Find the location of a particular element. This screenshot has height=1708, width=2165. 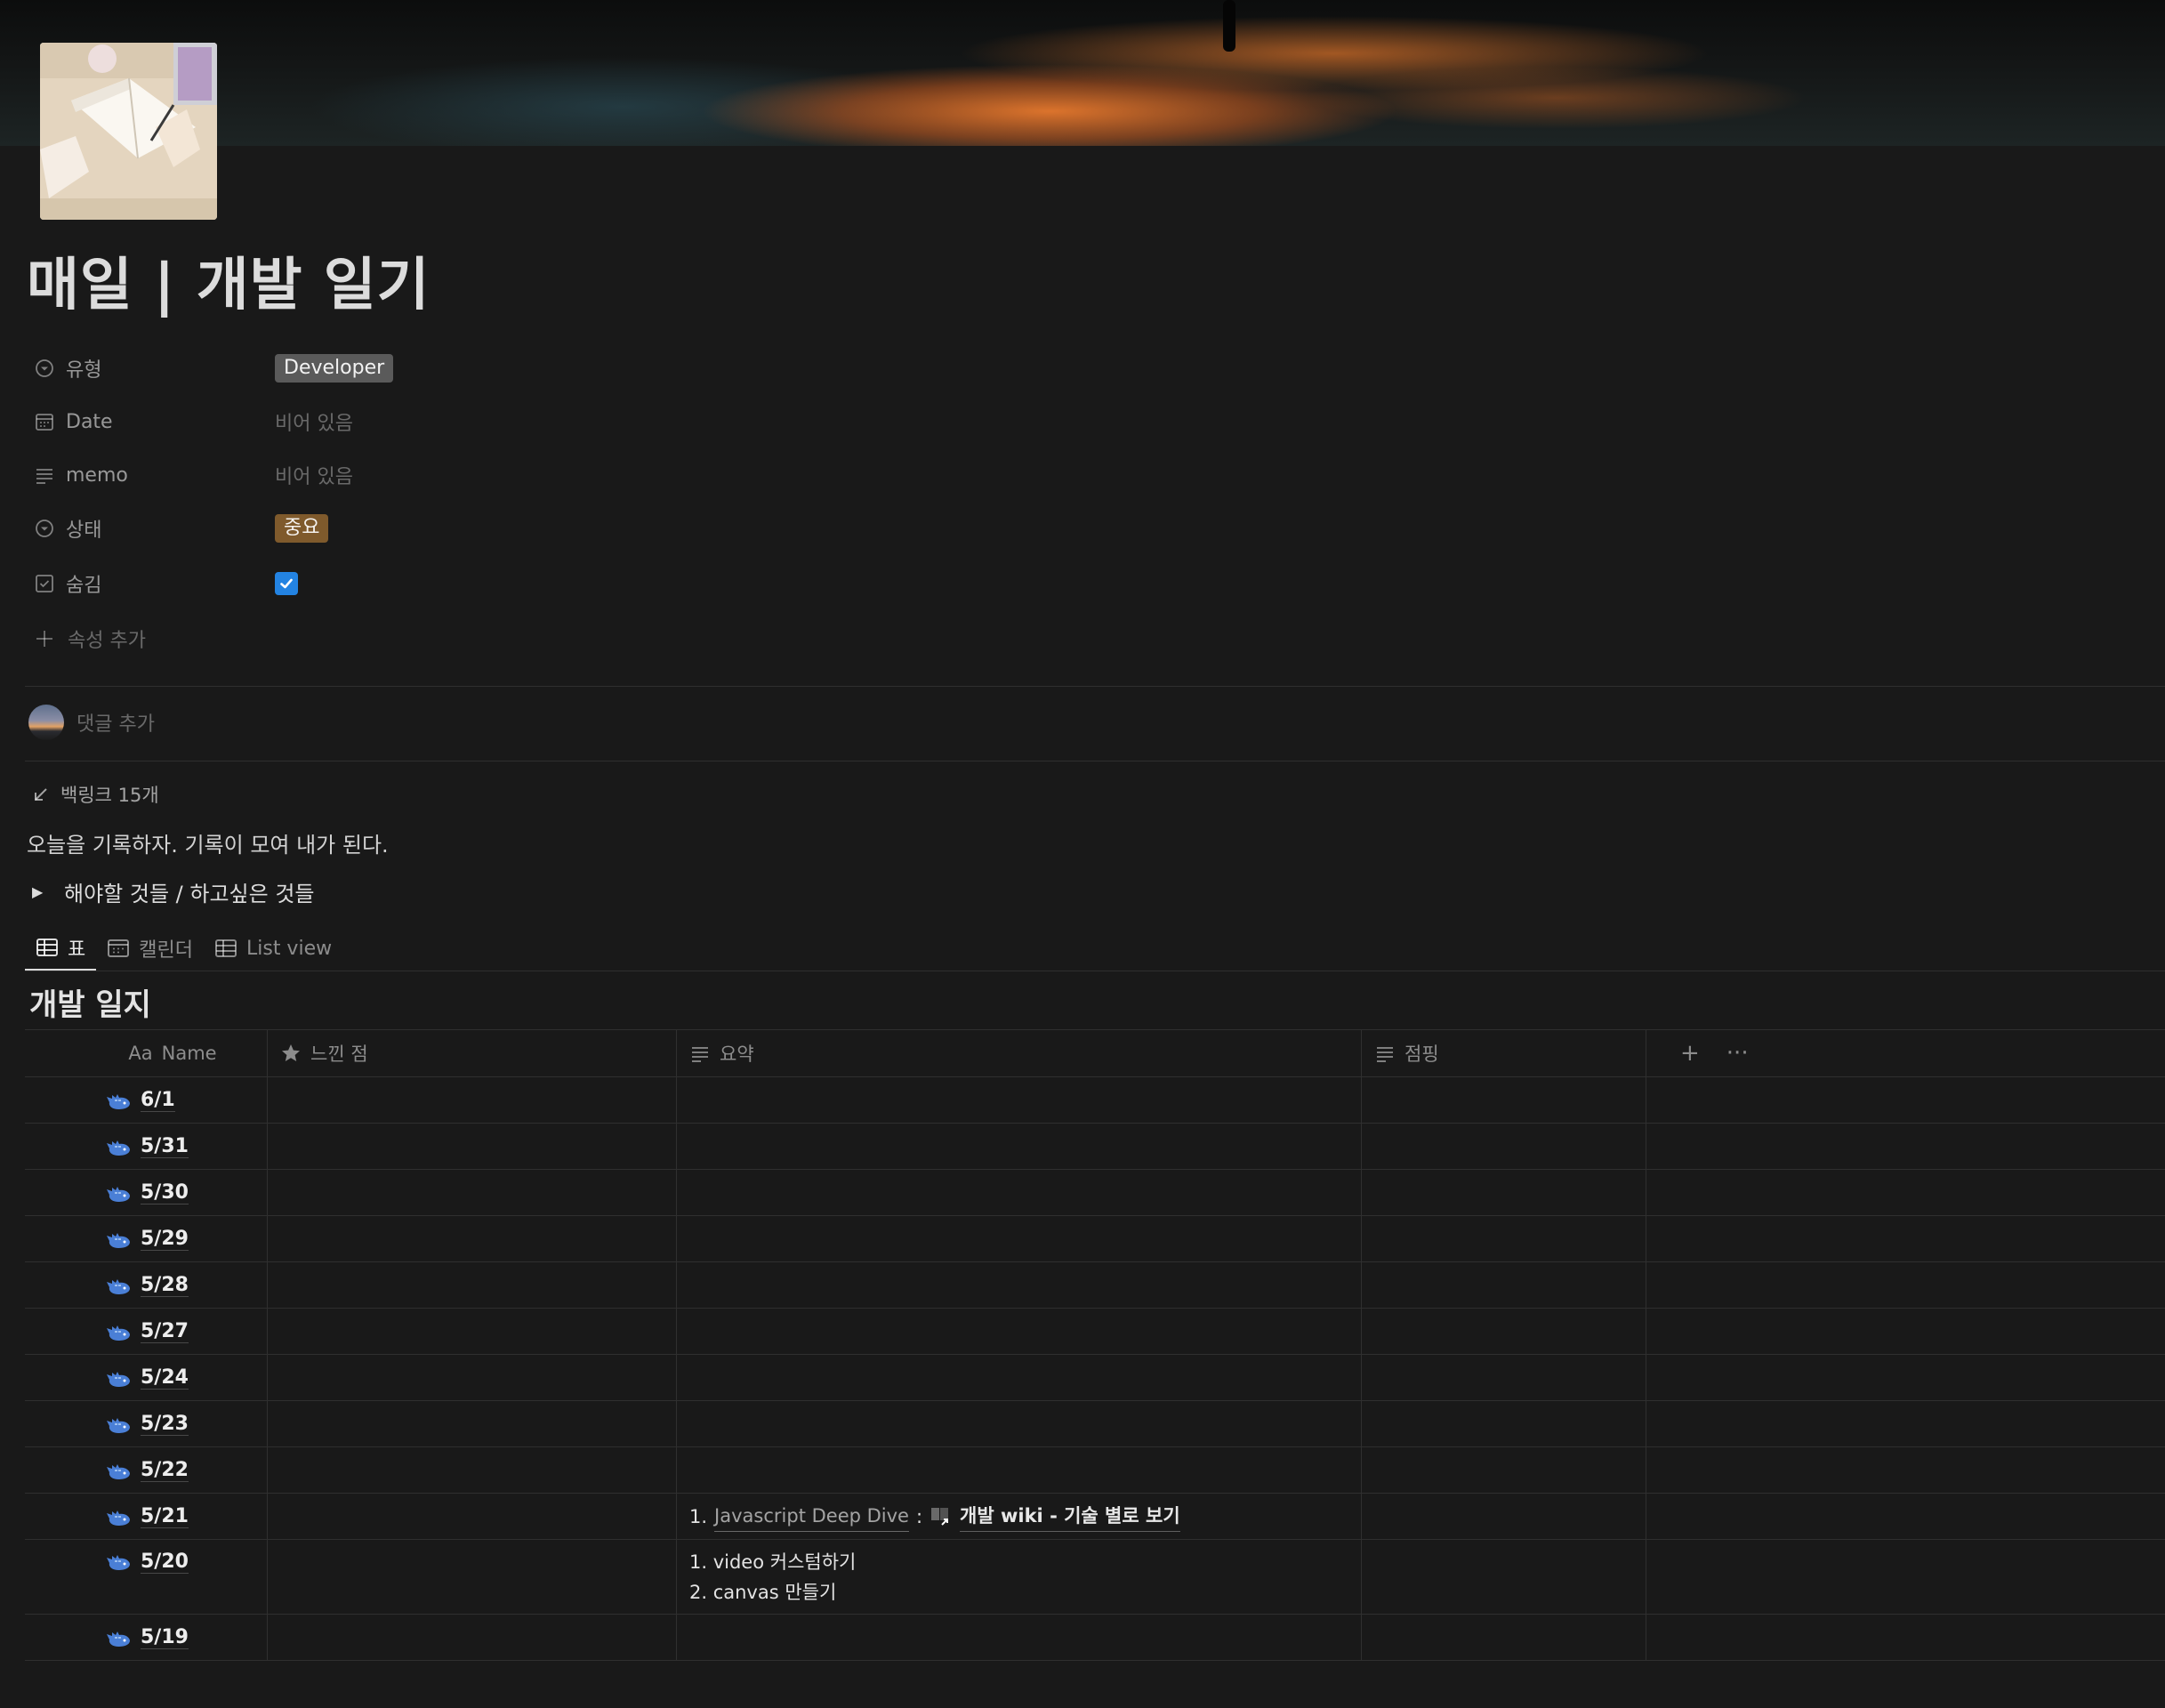

table-row: 5/27 is located at coordinates (1095, 1332).